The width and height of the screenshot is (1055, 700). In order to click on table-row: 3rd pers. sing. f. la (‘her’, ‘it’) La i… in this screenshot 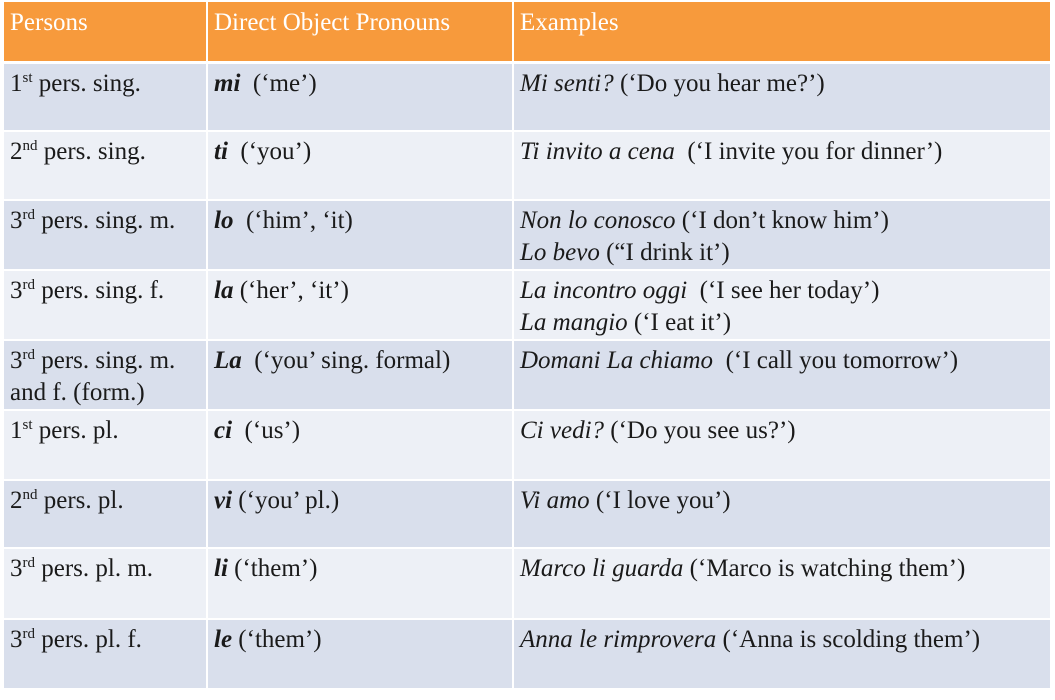, I will do `click(527, 305)`.